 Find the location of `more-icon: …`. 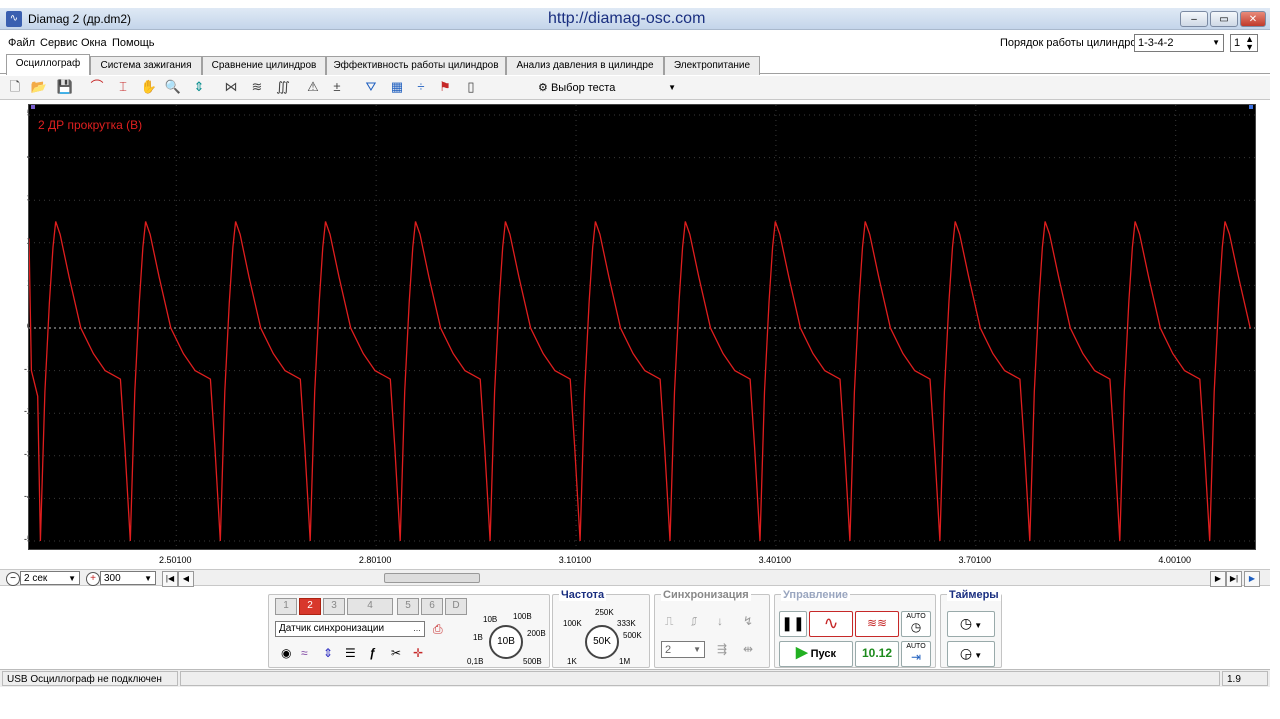

more-icon: … is located at coordinates (417, 628).